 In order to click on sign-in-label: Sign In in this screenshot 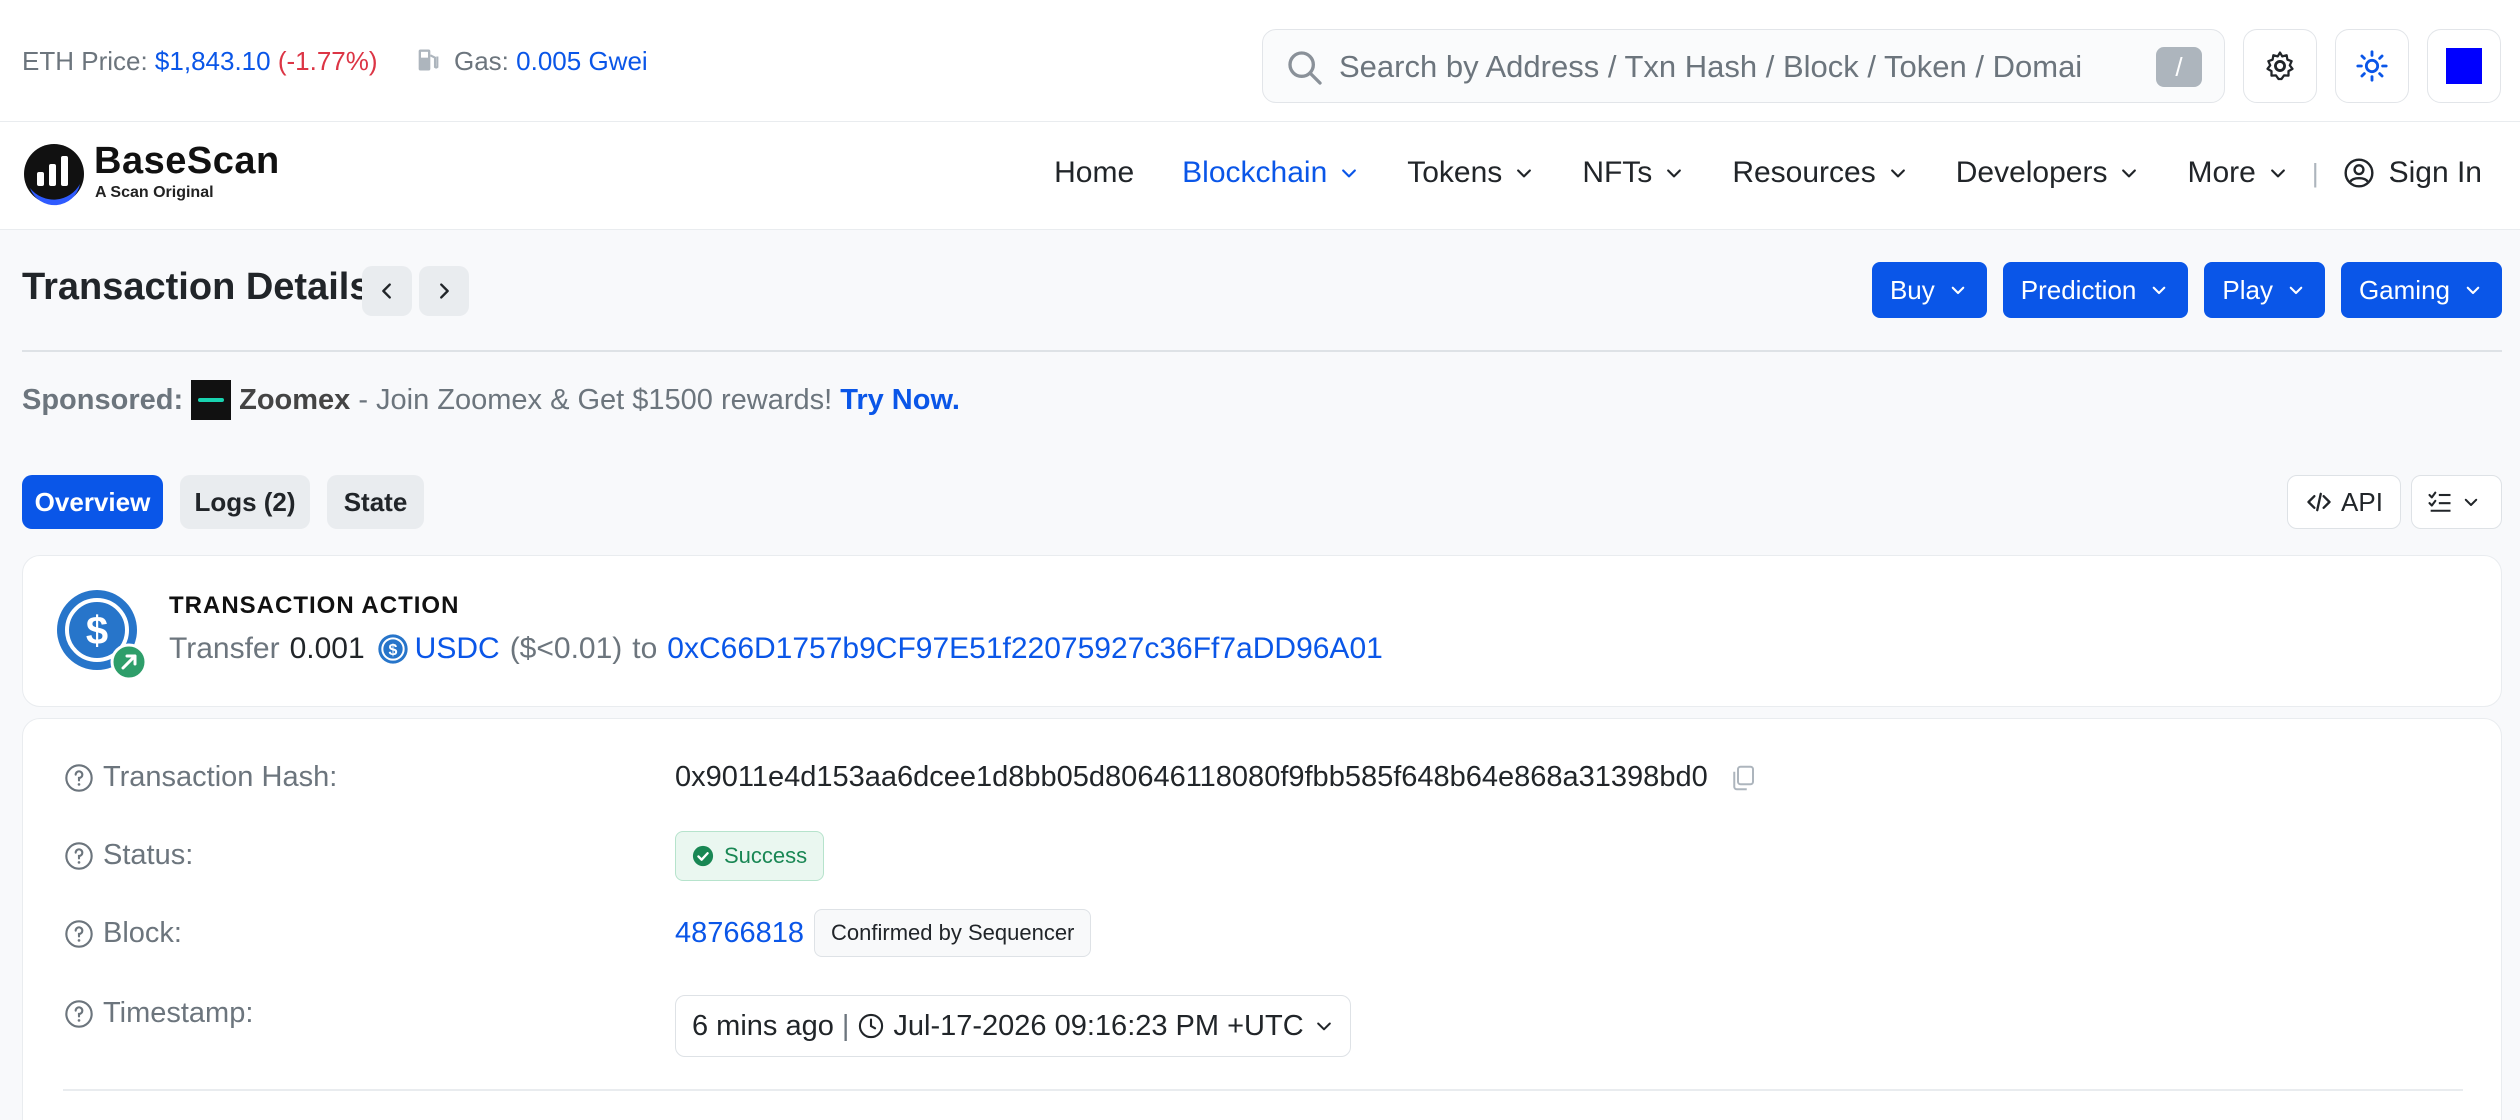, I will do `click(2435, 172)`.